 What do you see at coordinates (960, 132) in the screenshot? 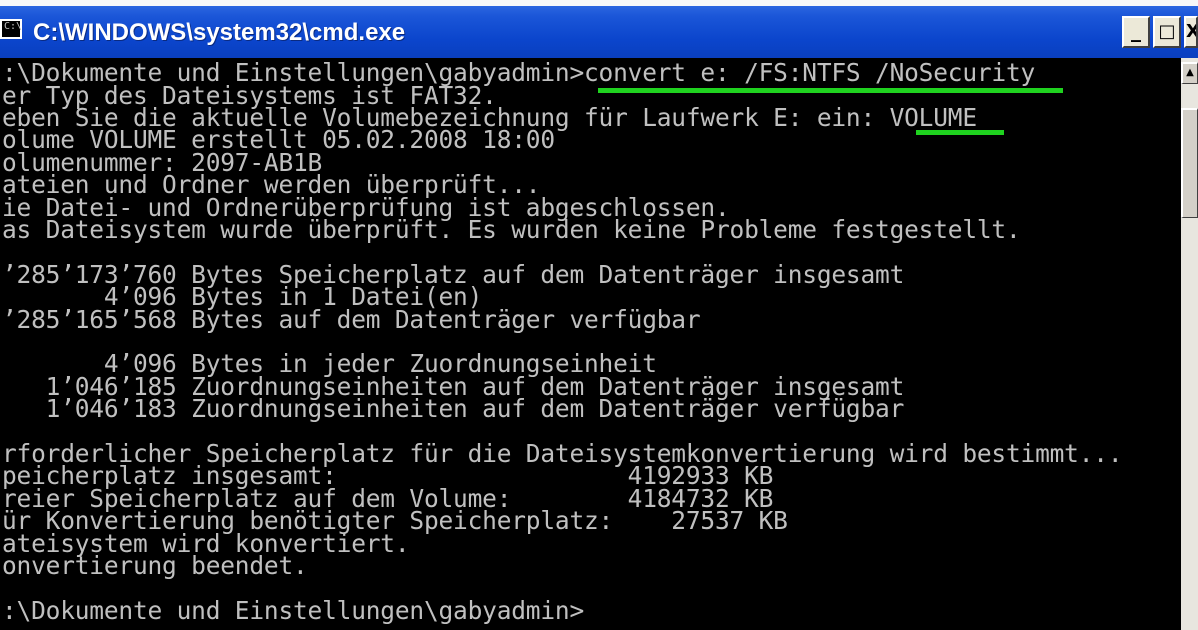
I see `volume-highlight-underline` at bounding box center [960, 132].